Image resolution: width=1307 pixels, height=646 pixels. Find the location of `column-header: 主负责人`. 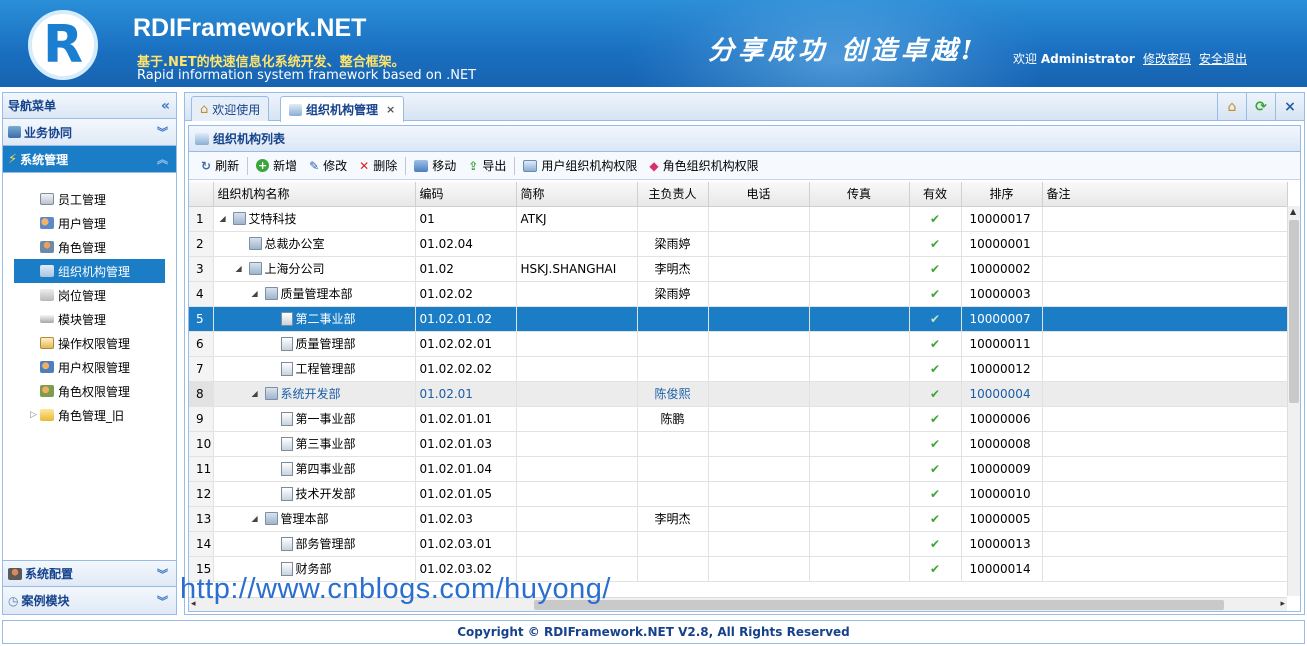

column-header: 主负责人 is located at coordinates (673, 194).